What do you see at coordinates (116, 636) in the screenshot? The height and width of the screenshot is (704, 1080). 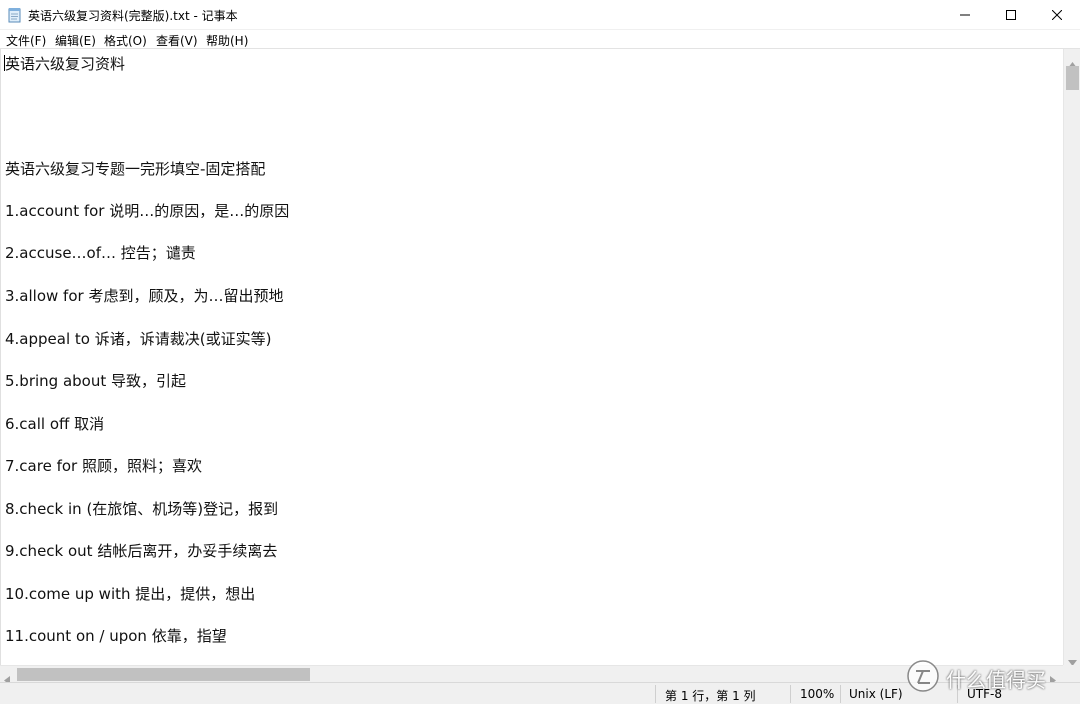 I see `document-line: 11.count on / upon 依靠，指望` at bounding box center [116, 636].